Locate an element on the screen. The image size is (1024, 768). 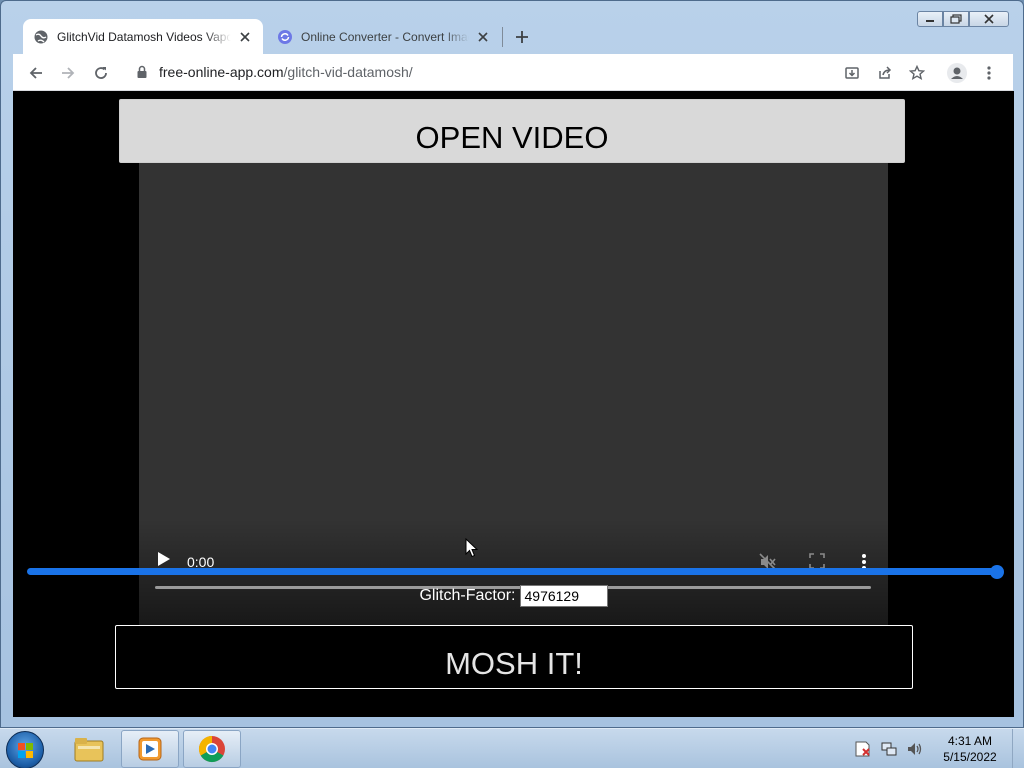
tab-online-converter: Online Converter - Convert Imag is located at coordinates (384, 36).